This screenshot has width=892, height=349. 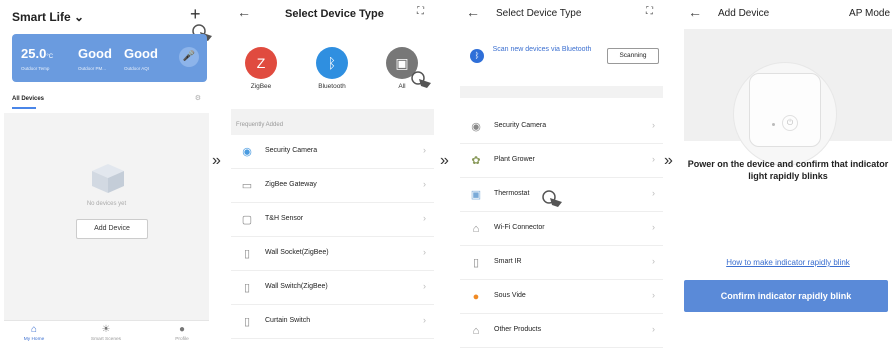 I want to click on list-item: ✿ Plant Grower ›, so click(x=561, y=161).